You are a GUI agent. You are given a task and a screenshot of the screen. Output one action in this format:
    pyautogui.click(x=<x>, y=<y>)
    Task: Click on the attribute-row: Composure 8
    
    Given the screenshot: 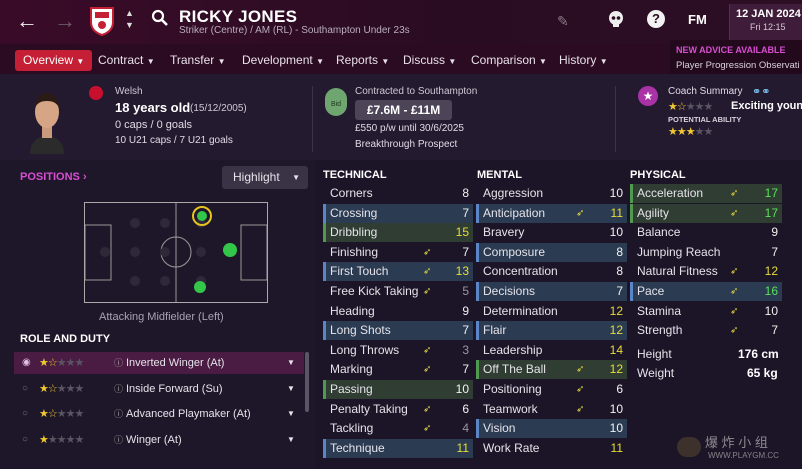 What is the action you would take?
    pyautogui.click(x=551, y=252)
    